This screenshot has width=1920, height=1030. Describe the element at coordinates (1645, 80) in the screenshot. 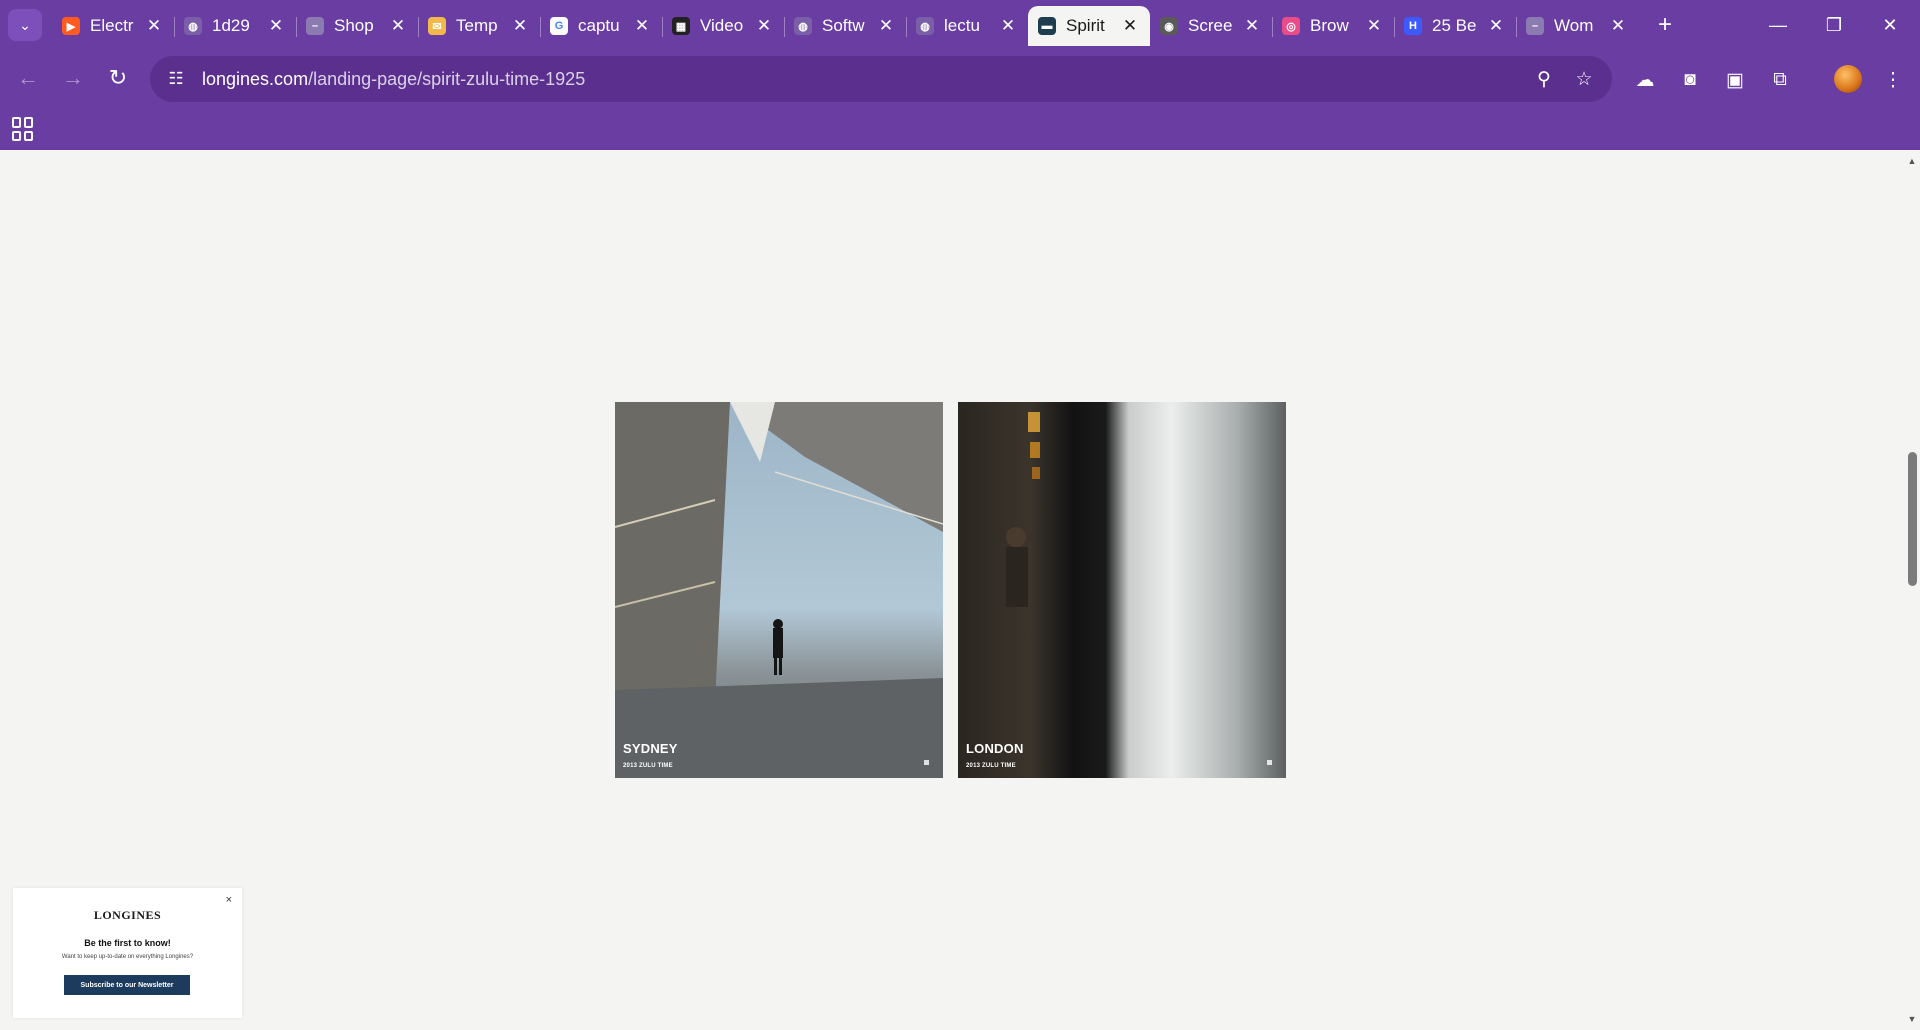

I see `cloud-extension-icon: ☁` at that location.